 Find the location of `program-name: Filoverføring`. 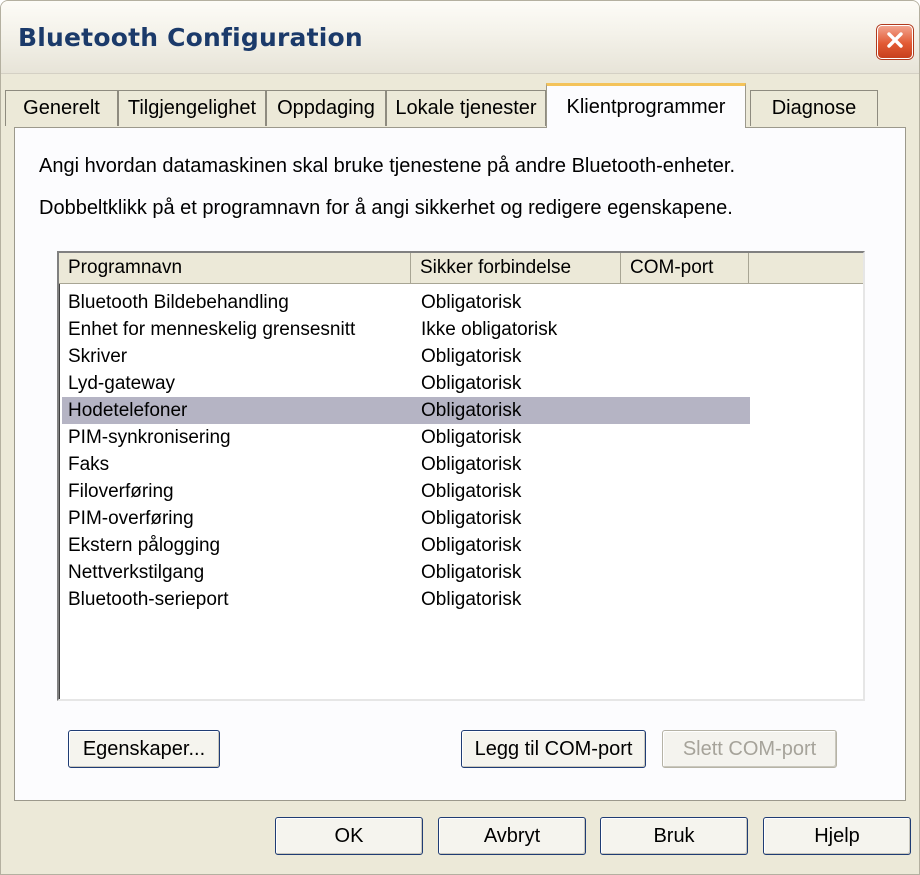

program-name: Filoverføring is located at coordinates (121, 491).